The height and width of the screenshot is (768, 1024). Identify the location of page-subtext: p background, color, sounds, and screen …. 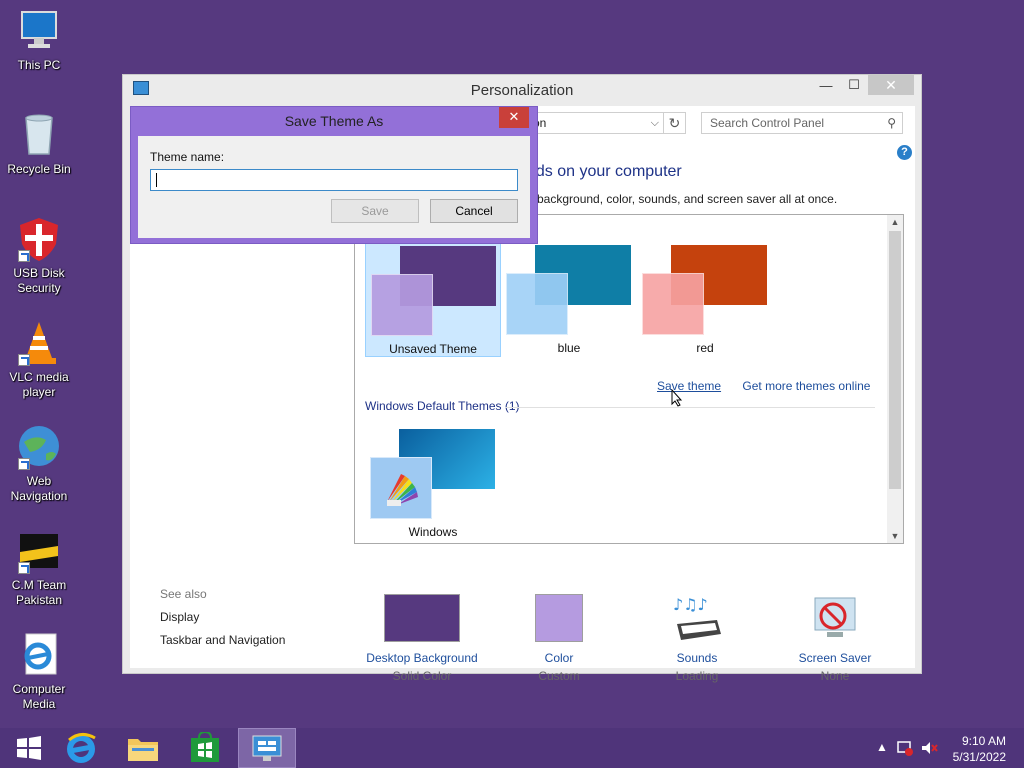
(682, 199).